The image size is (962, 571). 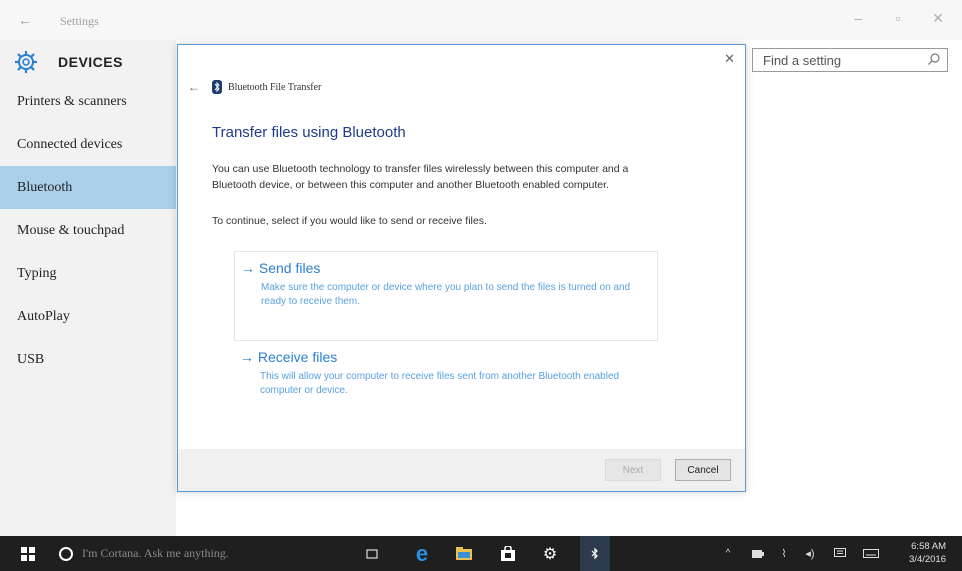 I want to click on send-files-title: → Send files, so click(x=281, y=268).